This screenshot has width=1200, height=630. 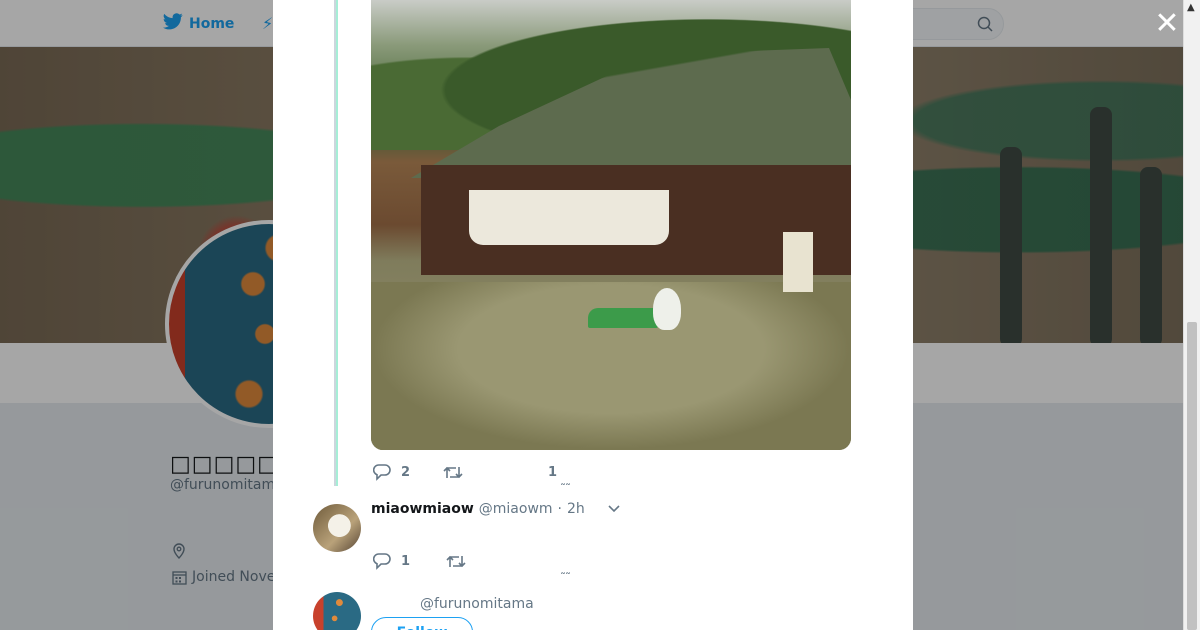 I want to click on like-count: 1, so click(x=553, y=472).